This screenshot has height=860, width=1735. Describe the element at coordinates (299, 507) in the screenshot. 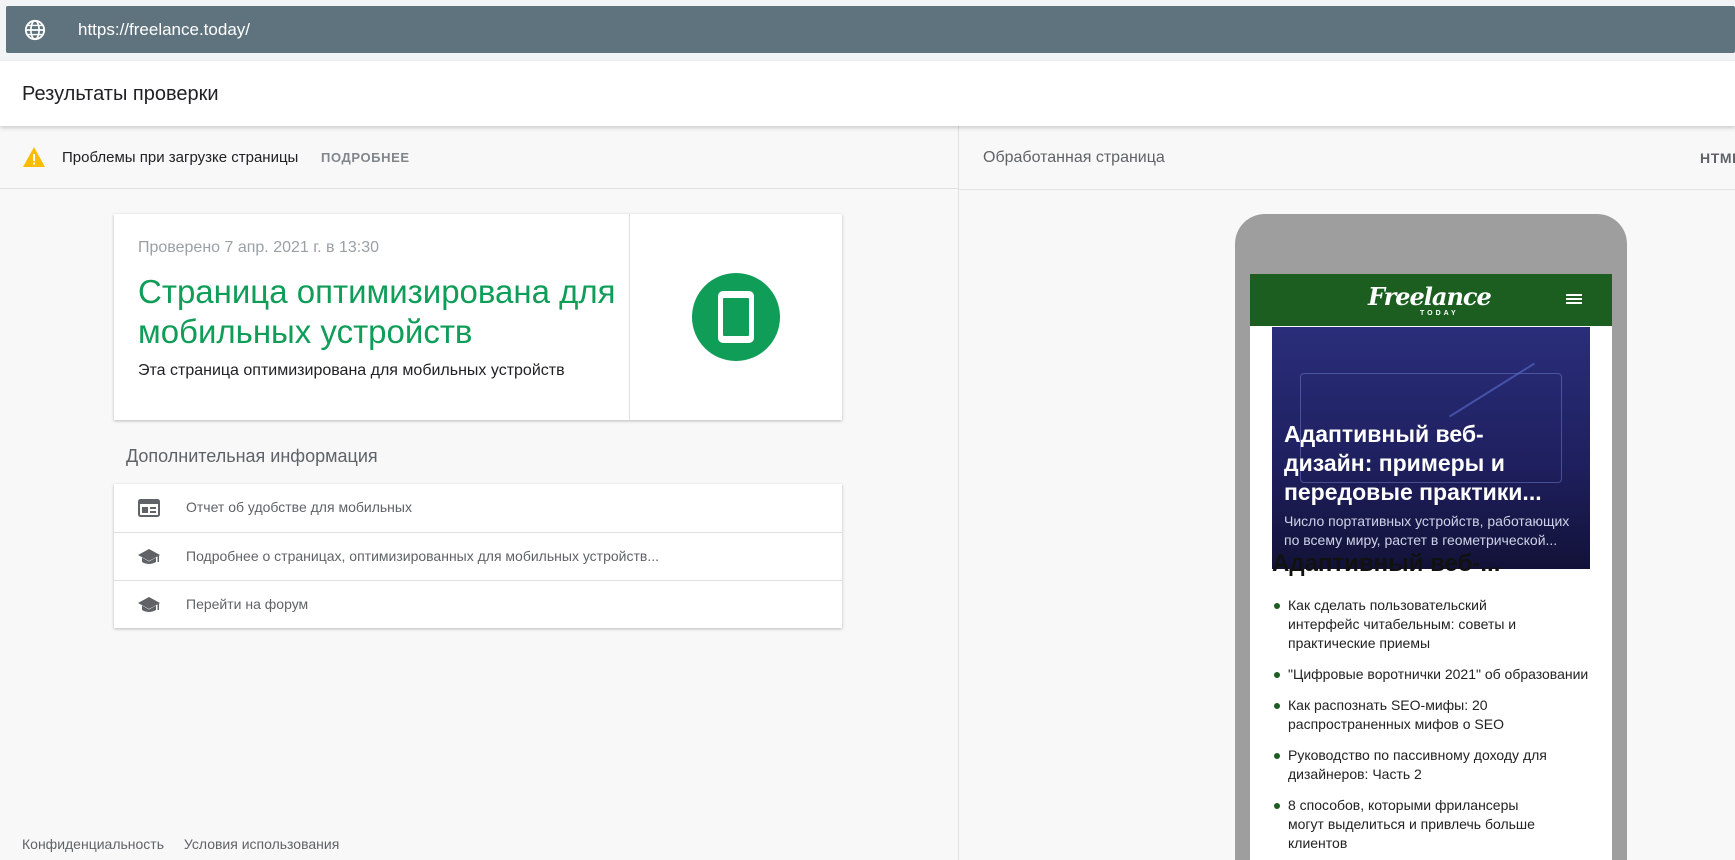

I see `list-item-label: Отчет об удобстве для мобильных` at that location.